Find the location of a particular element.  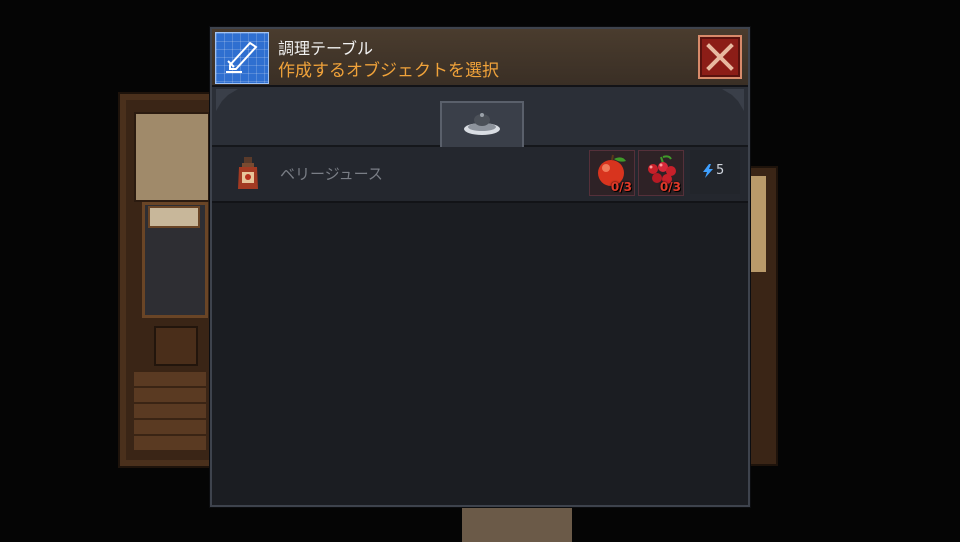

storage-chest is located at coordinates (176, 346).